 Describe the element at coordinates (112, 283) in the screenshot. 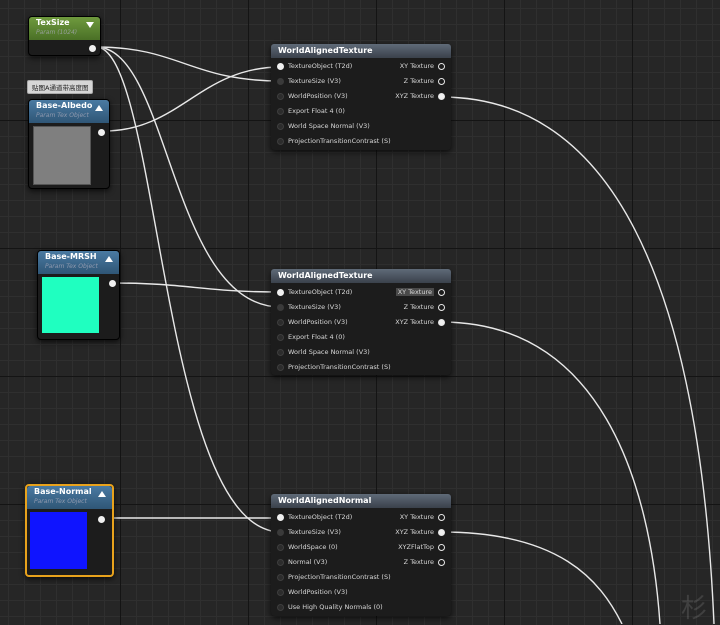

I see `mrsh-output-pin` at that location.